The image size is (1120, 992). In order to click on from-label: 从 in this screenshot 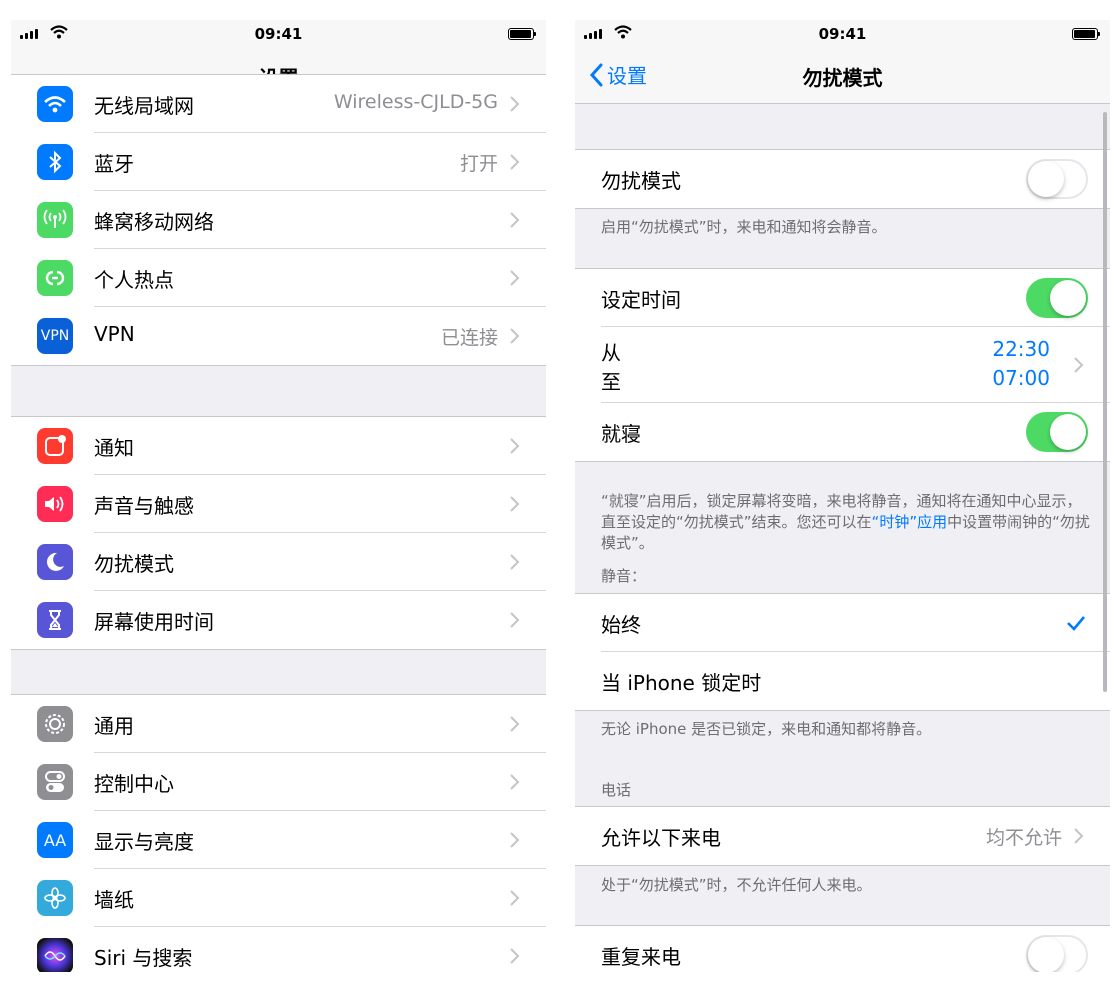, I will do `click(611, 353)`.